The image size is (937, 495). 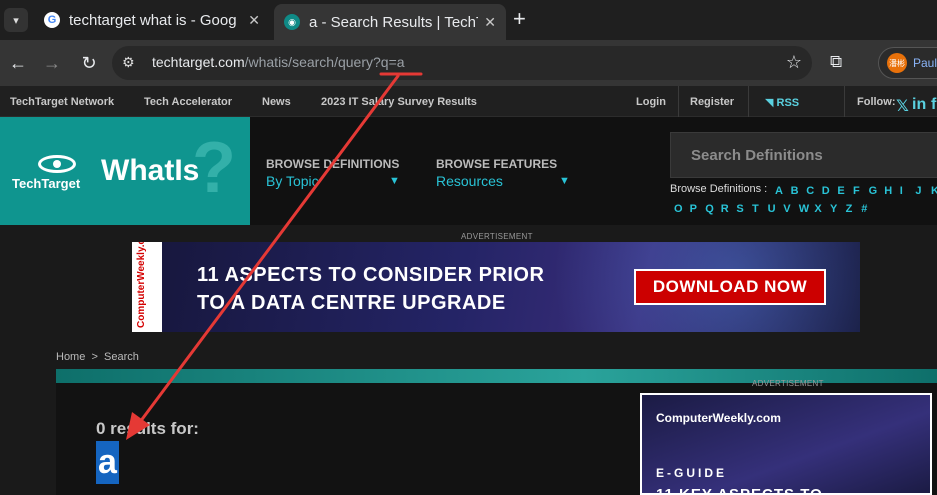 I want to click on alphabet-letter-link: D, so click(x=826, y=191).